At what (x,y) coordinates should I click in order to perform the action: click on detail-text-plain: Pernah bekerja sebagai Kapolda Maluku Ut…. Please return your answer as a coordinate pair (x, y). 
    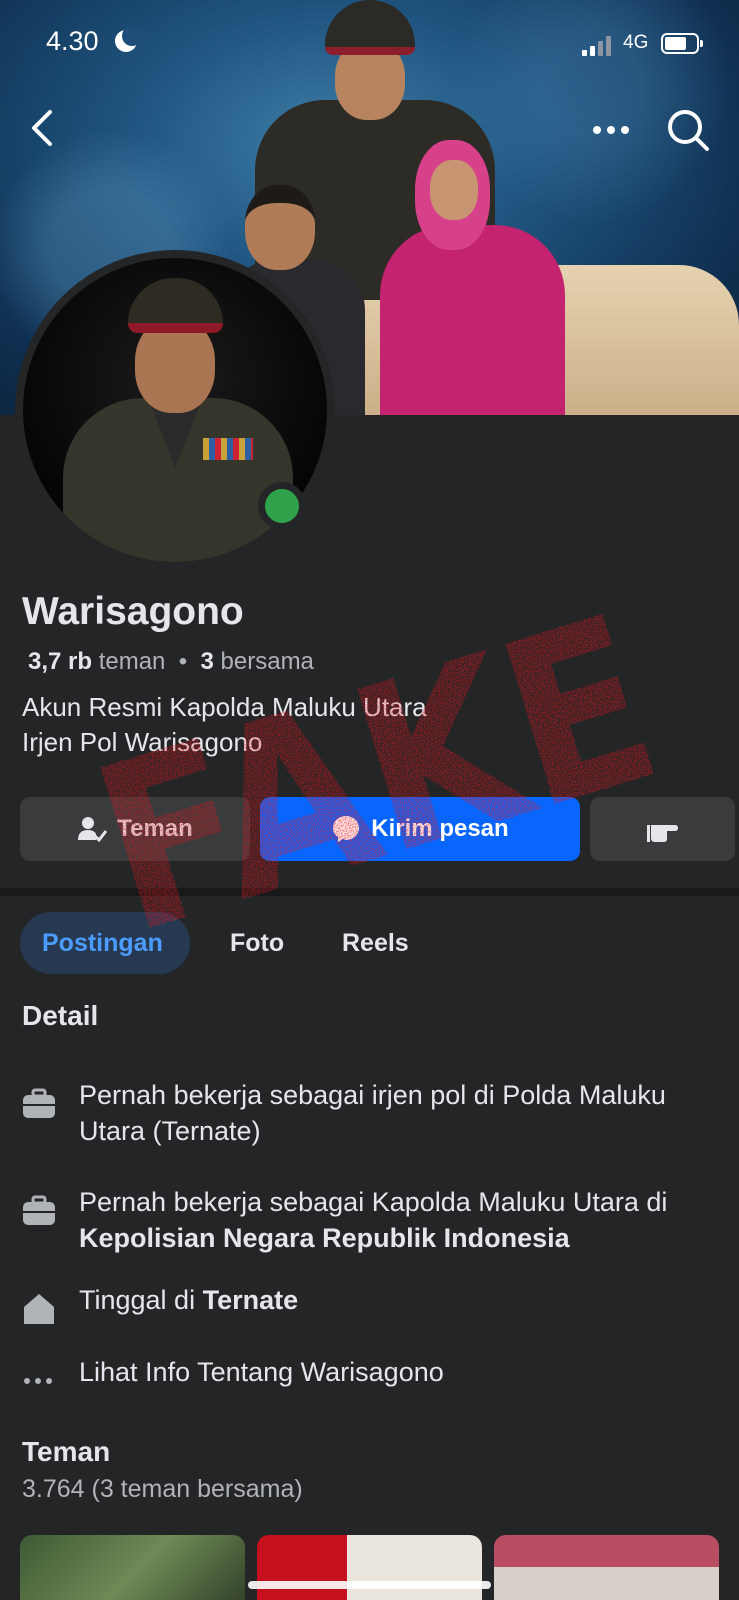
    Looking at the image, I should click on (373, 1202).